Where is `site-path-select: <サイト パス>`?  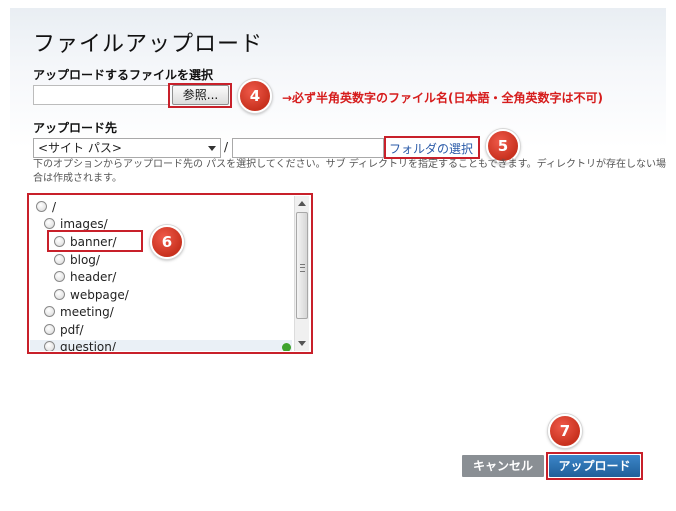 site-path-select: <サイト パス> is located at coordinates (127, 148).